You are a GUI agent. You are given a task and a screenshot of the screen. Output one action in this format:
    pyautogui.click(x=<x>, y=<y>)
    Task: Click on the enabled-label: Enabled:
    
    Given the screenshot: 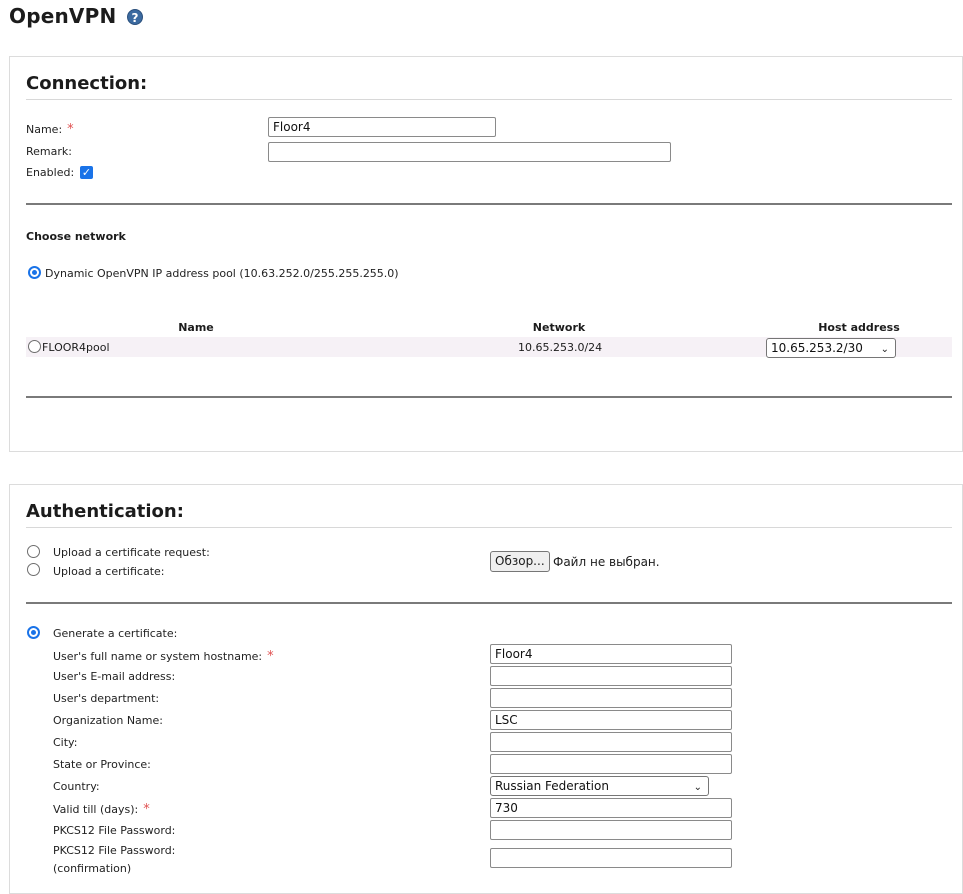 What is the action you would take?
    pyautogui.click(x=50, y=172)
    